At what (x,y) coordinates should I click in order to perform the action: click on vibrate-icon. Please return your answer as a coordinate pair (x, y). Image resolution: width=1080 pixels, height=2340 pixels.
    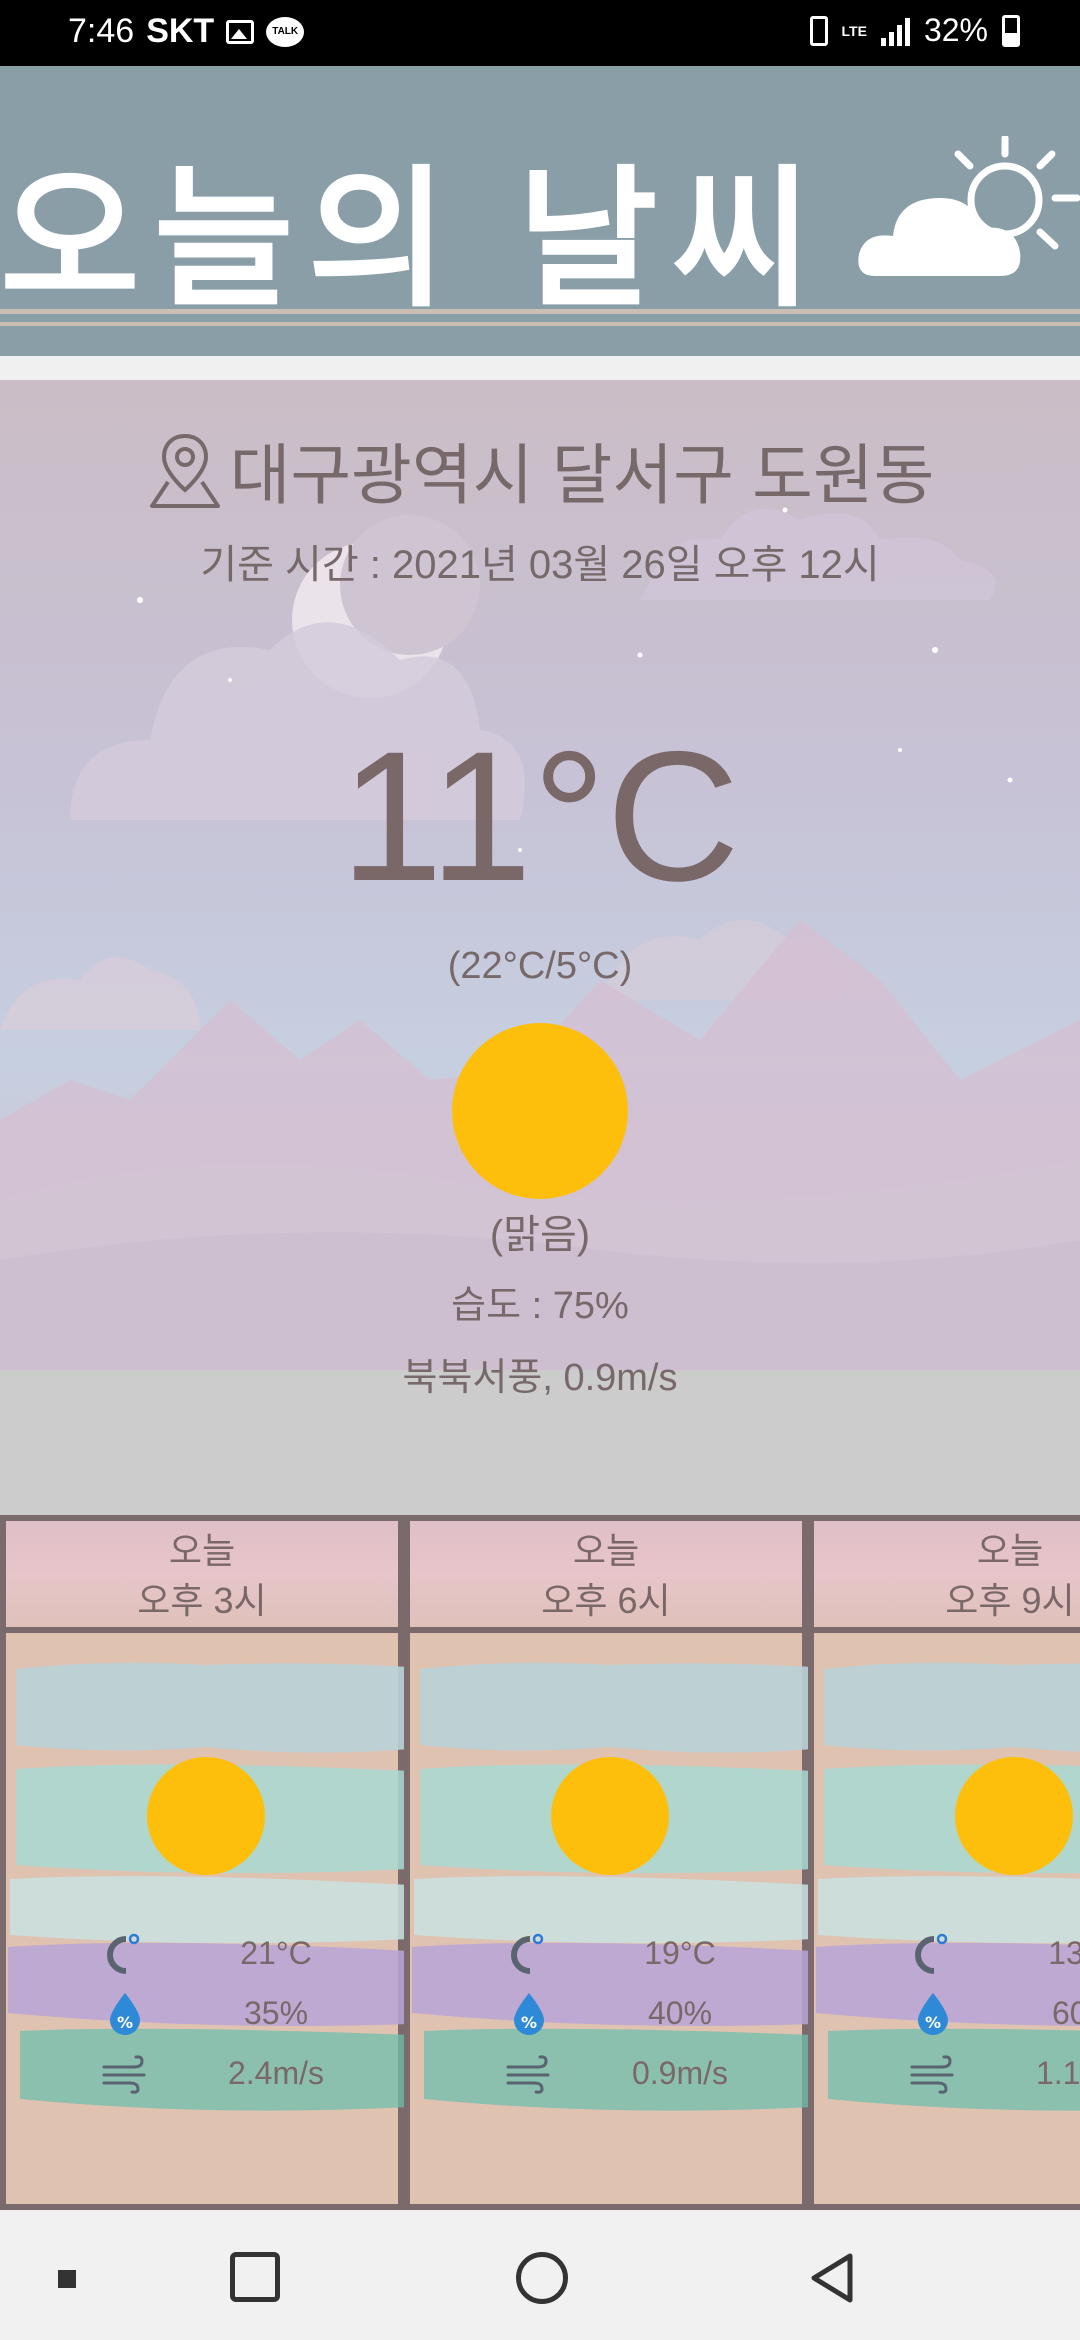
    Looking at the image, I should click on (818, 30).